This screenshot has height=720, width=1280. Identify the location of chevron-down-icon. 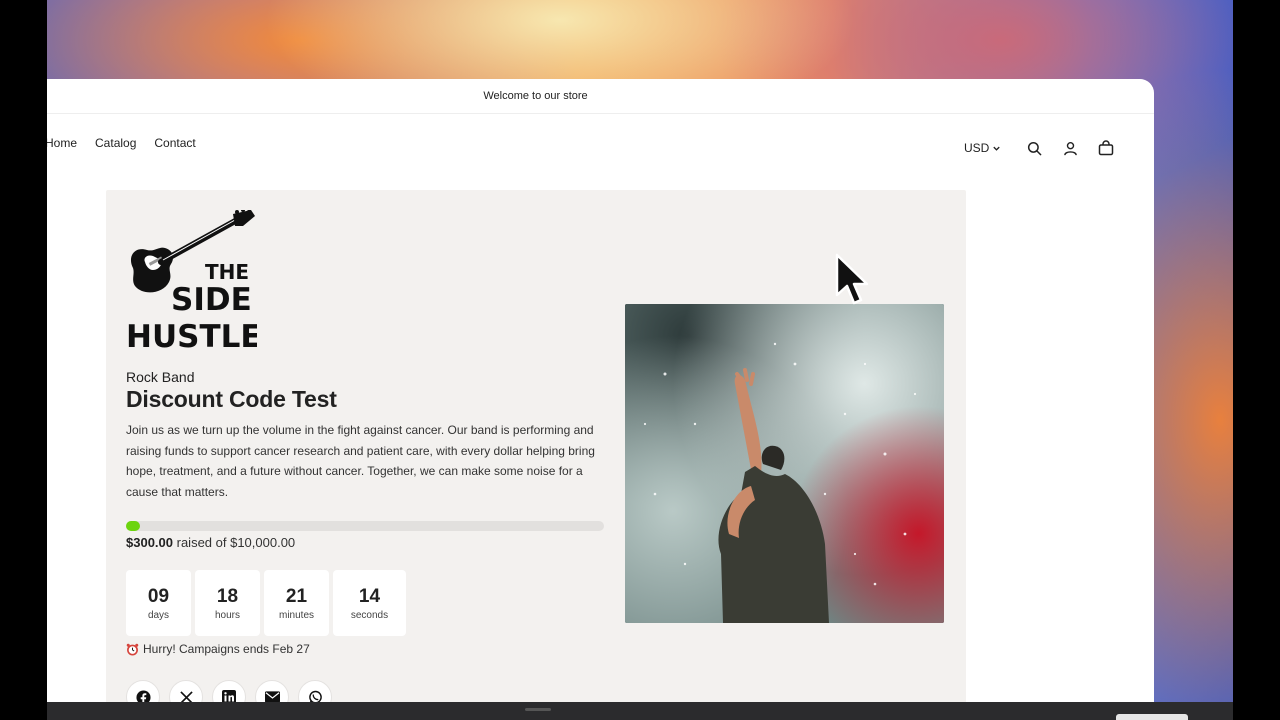
(997, 148).